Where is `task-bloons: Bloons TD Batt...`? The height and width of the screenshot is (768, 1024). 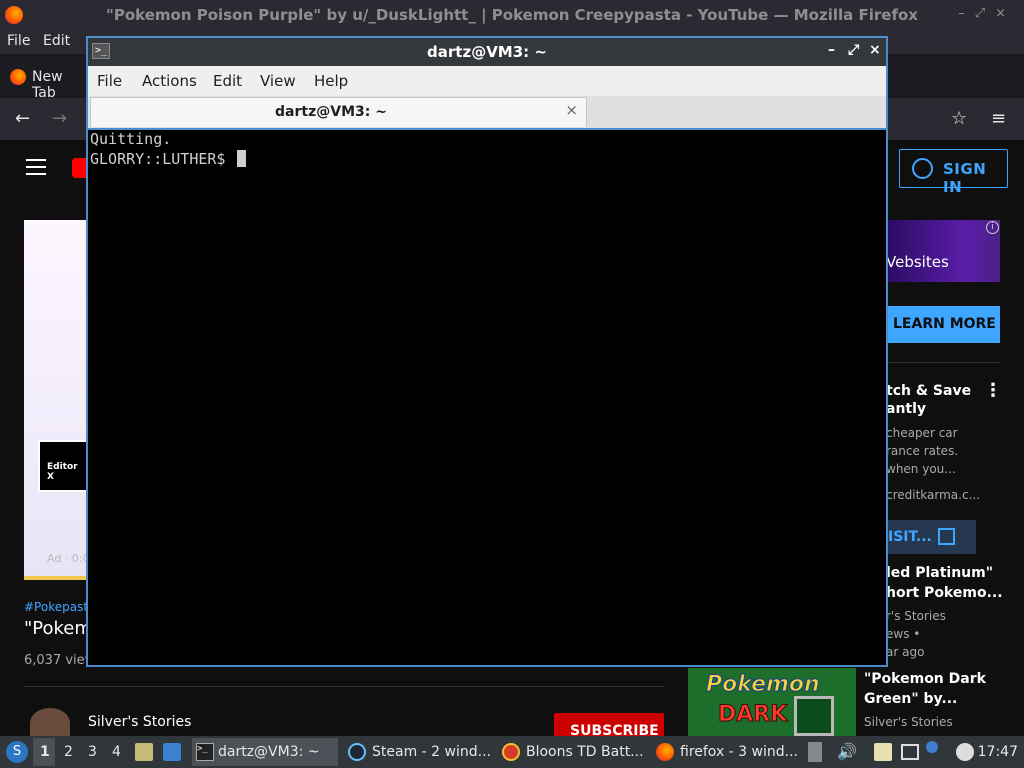
task-bloons: Bloons TD Batt... is located at coordinates (576, 752).